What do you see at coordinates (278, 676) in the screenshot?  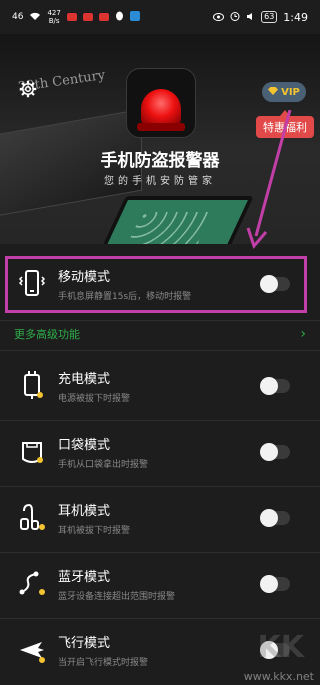 I see `watermark-url: www.kkx.net` at bounding box center [278, 676].